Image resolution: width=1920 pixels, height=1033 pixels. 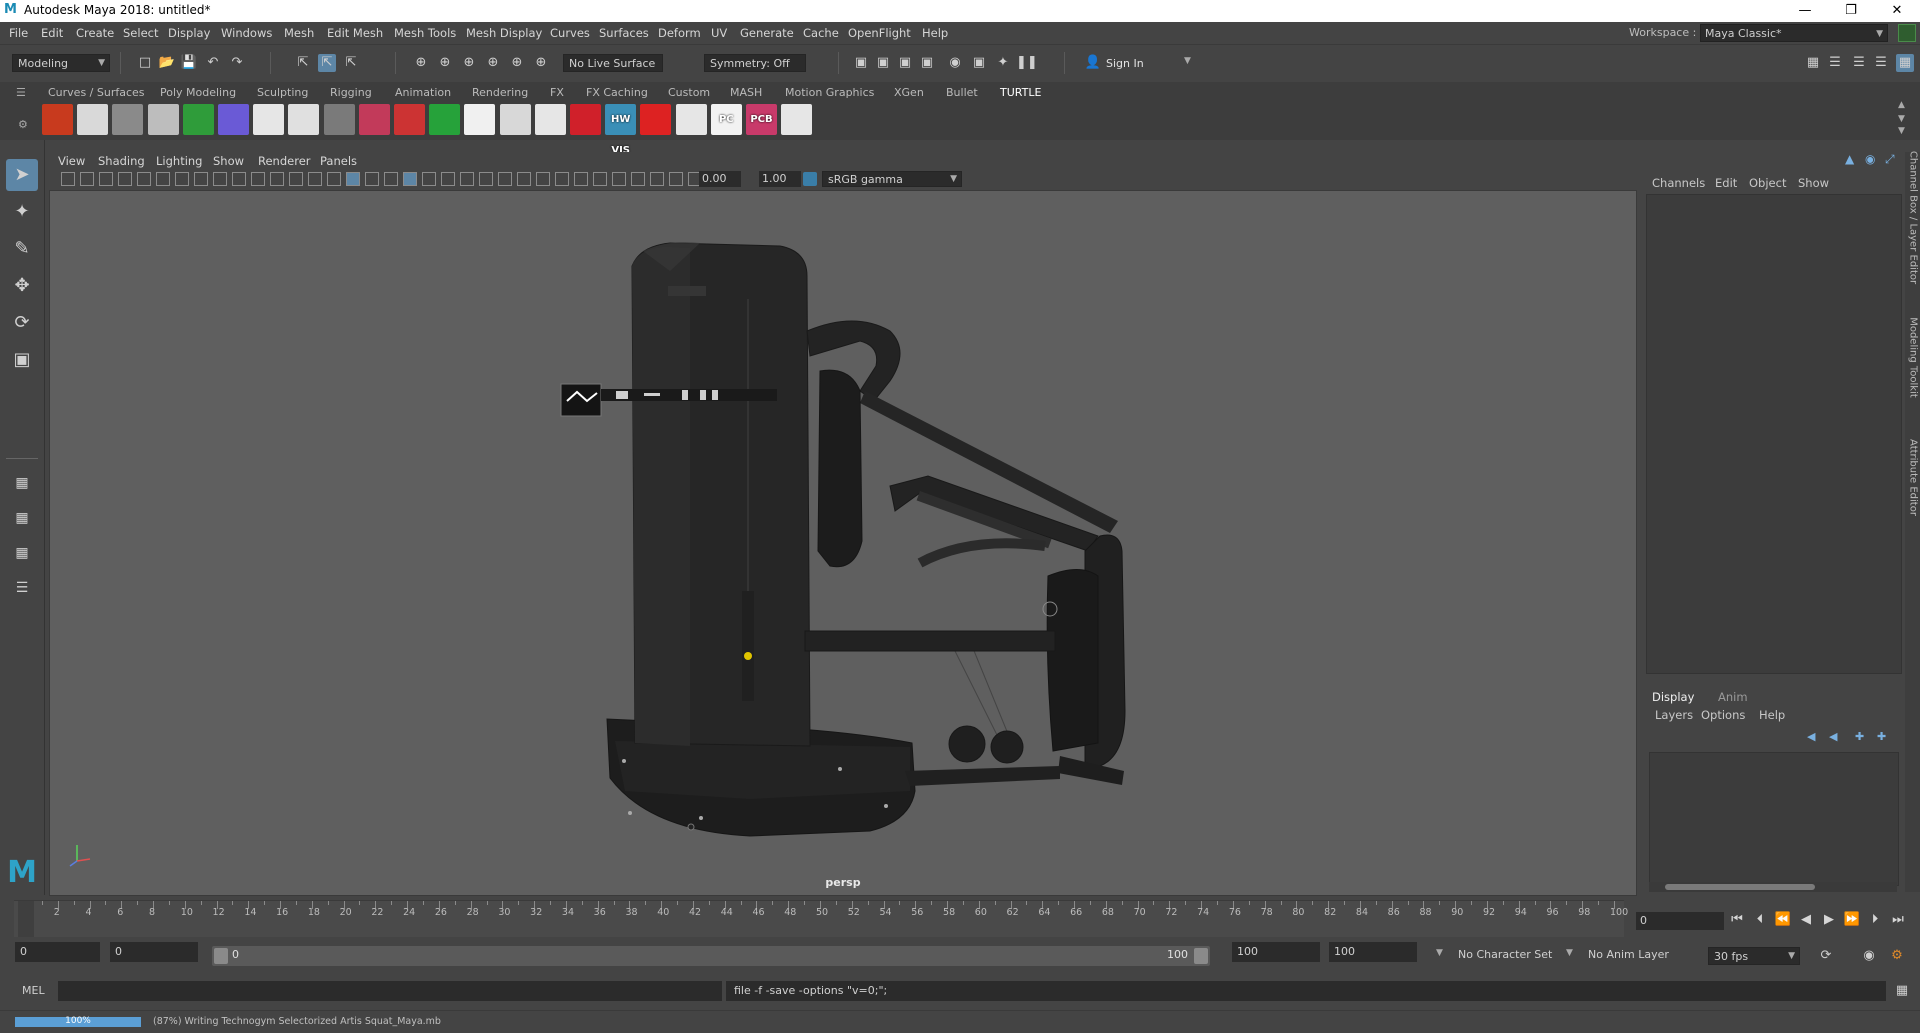 I want to click on move-tool-icon: ✥, so click(x=22, y=286).